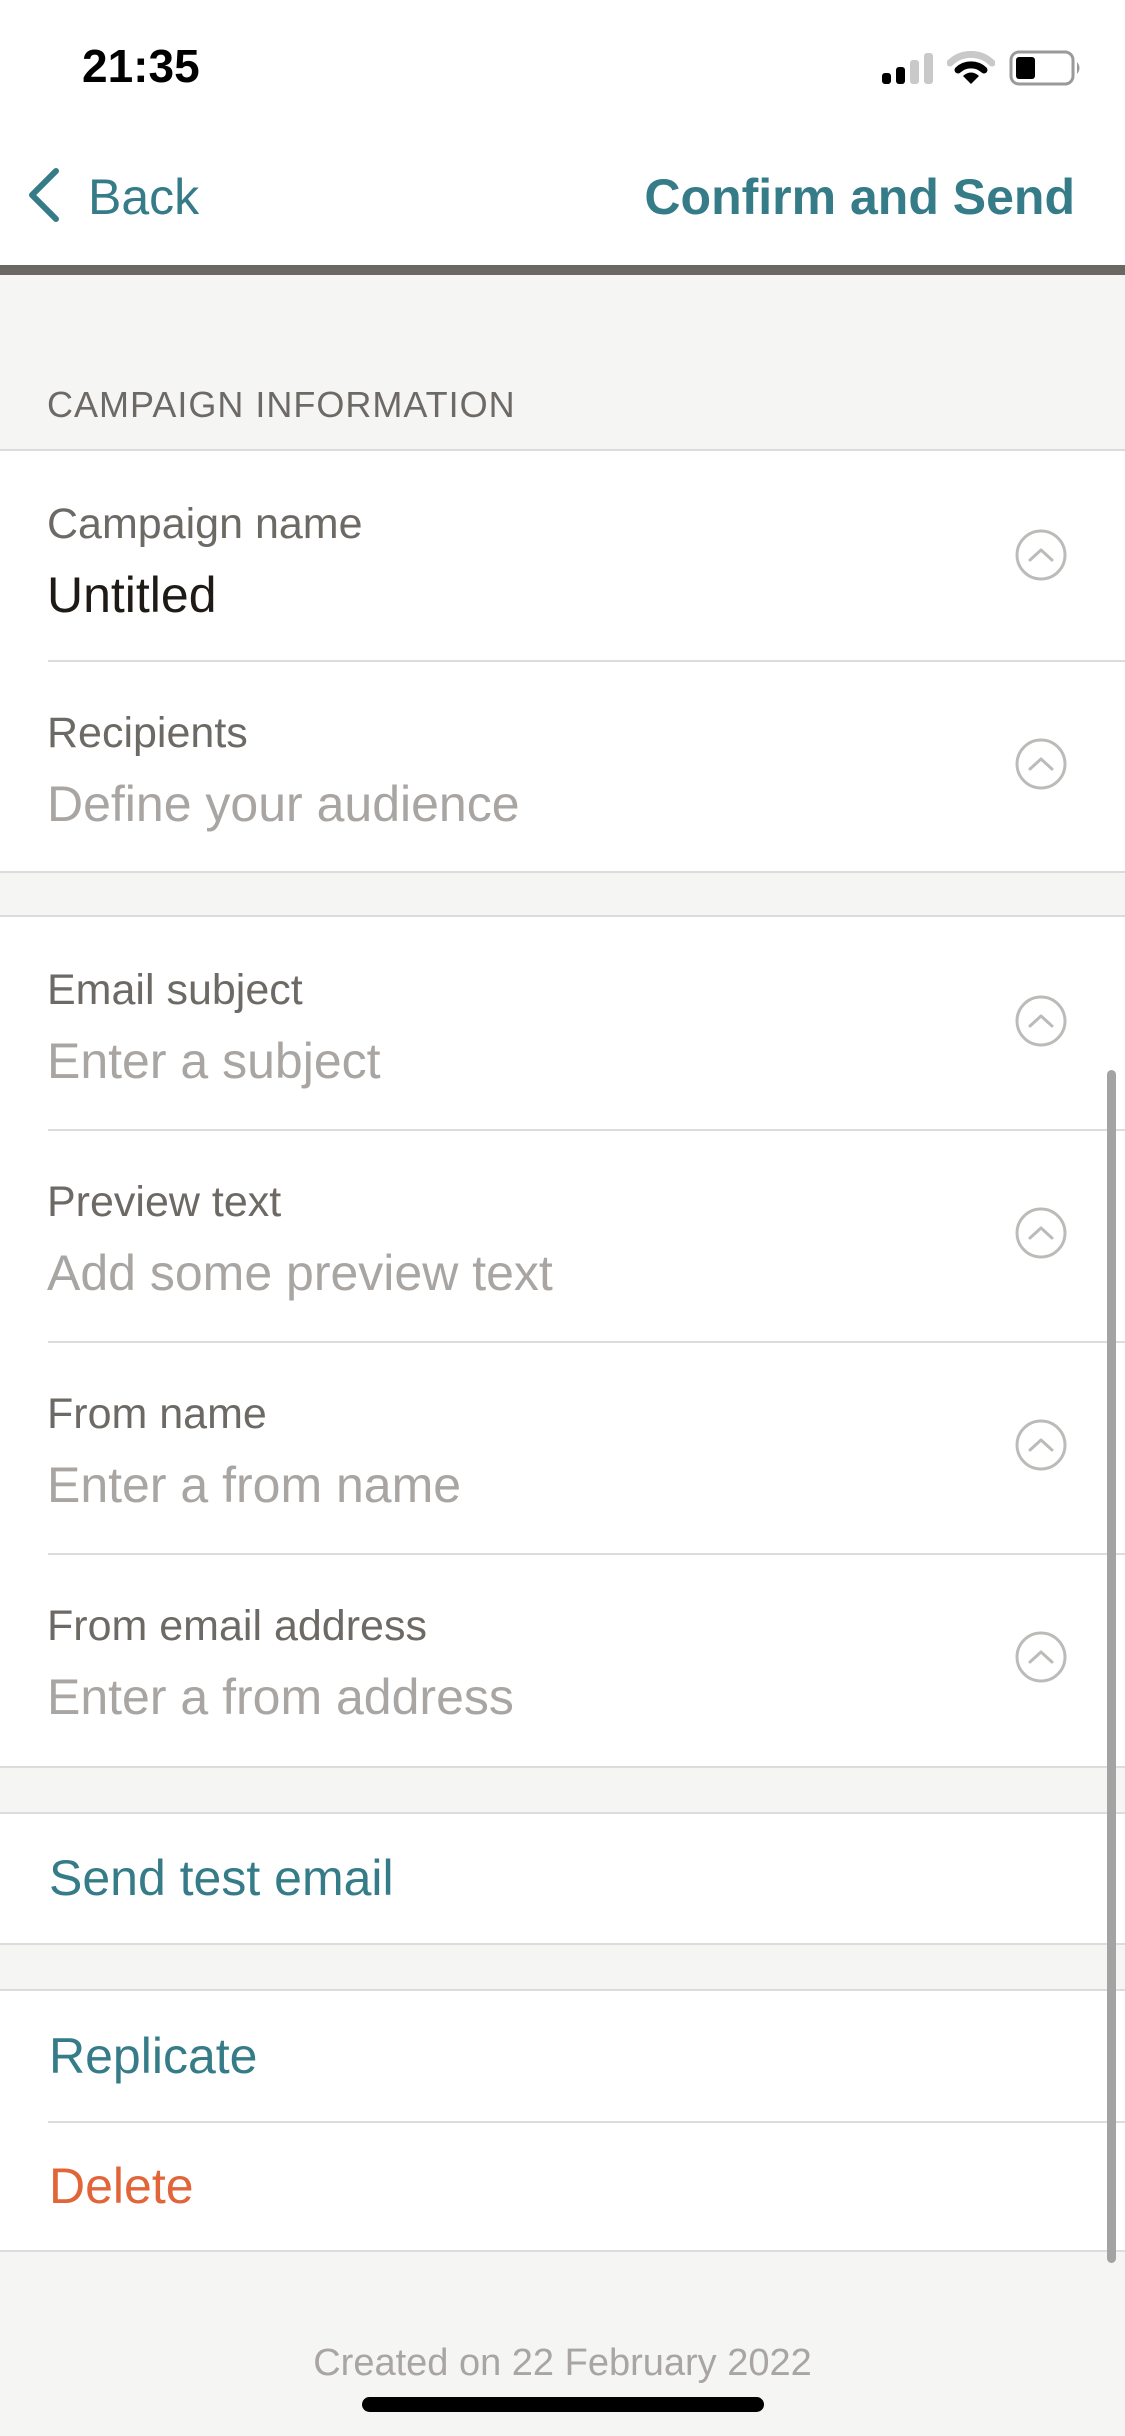 This screenshot has height=2436, width=1125. I want to click on recipients-row: Recipients Define your audience, so click(562, 765).